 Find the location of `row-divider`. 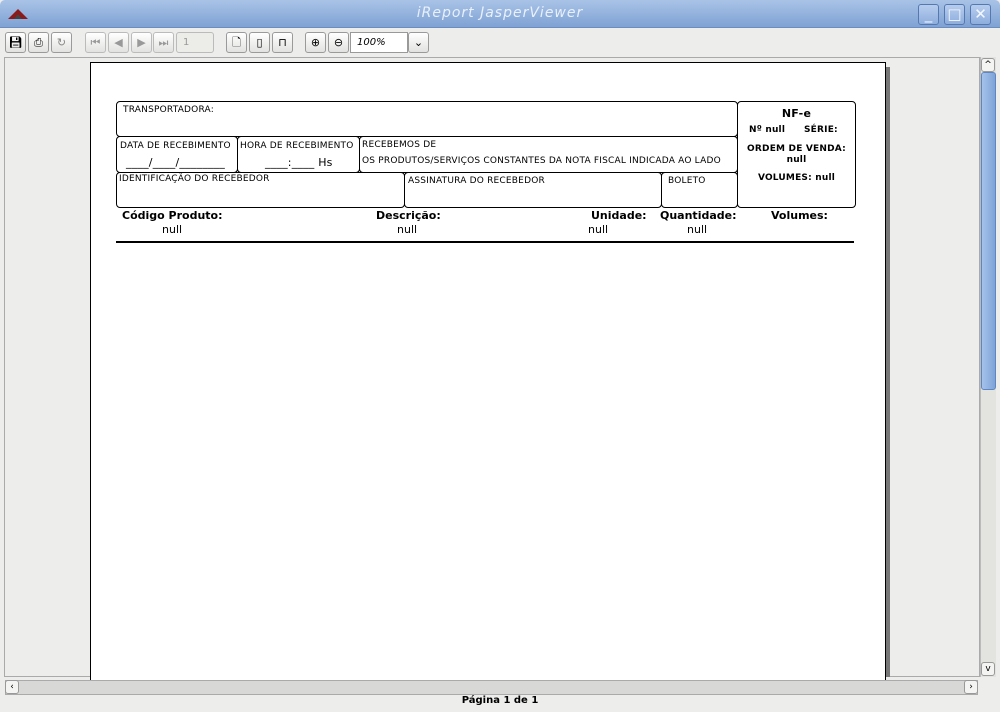

row-divider is located at coordinates (485, 242).